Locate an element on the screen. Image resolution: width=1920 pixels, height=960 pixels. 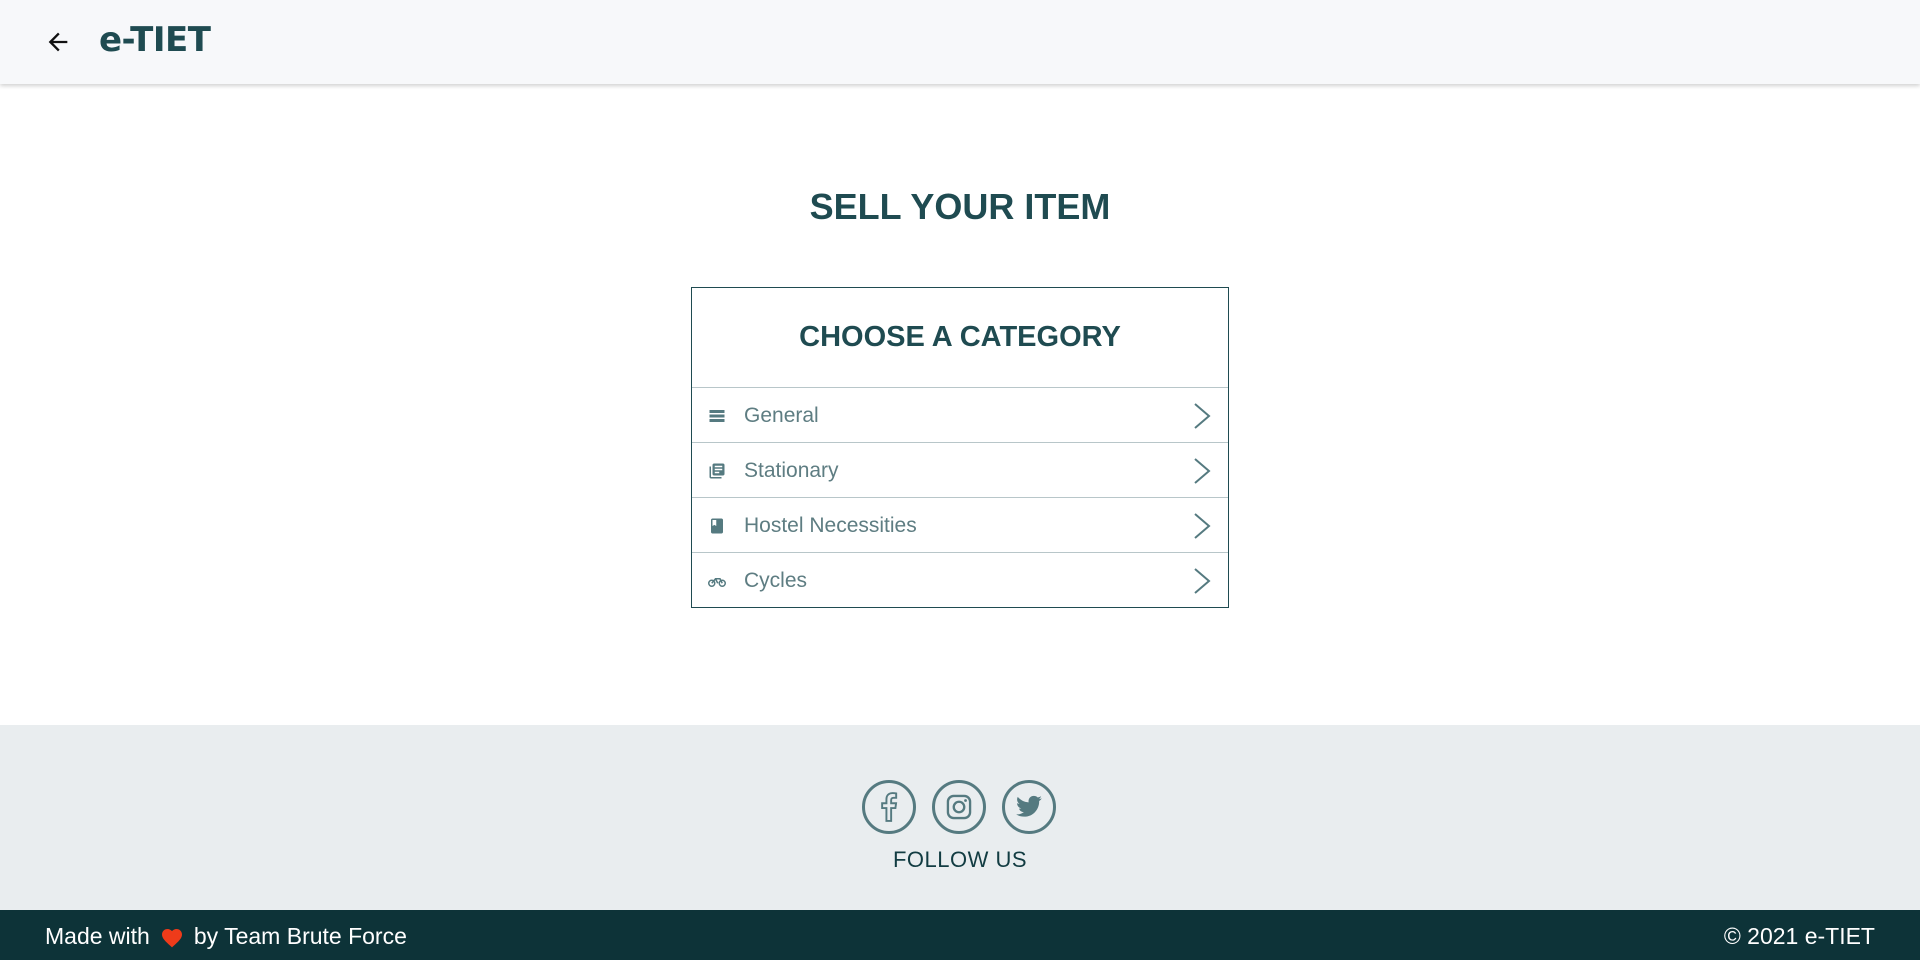
page-title: SELL YOUR ITEM is located at coordinates (960, 206).